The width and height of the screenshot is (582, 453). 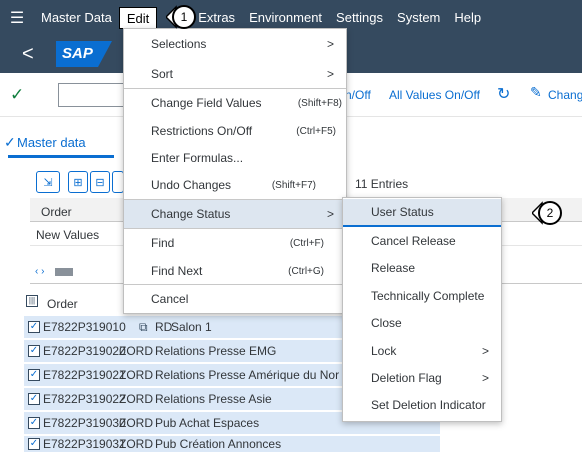 I want to click on callout-1: 1, so click(x=181, y=17).